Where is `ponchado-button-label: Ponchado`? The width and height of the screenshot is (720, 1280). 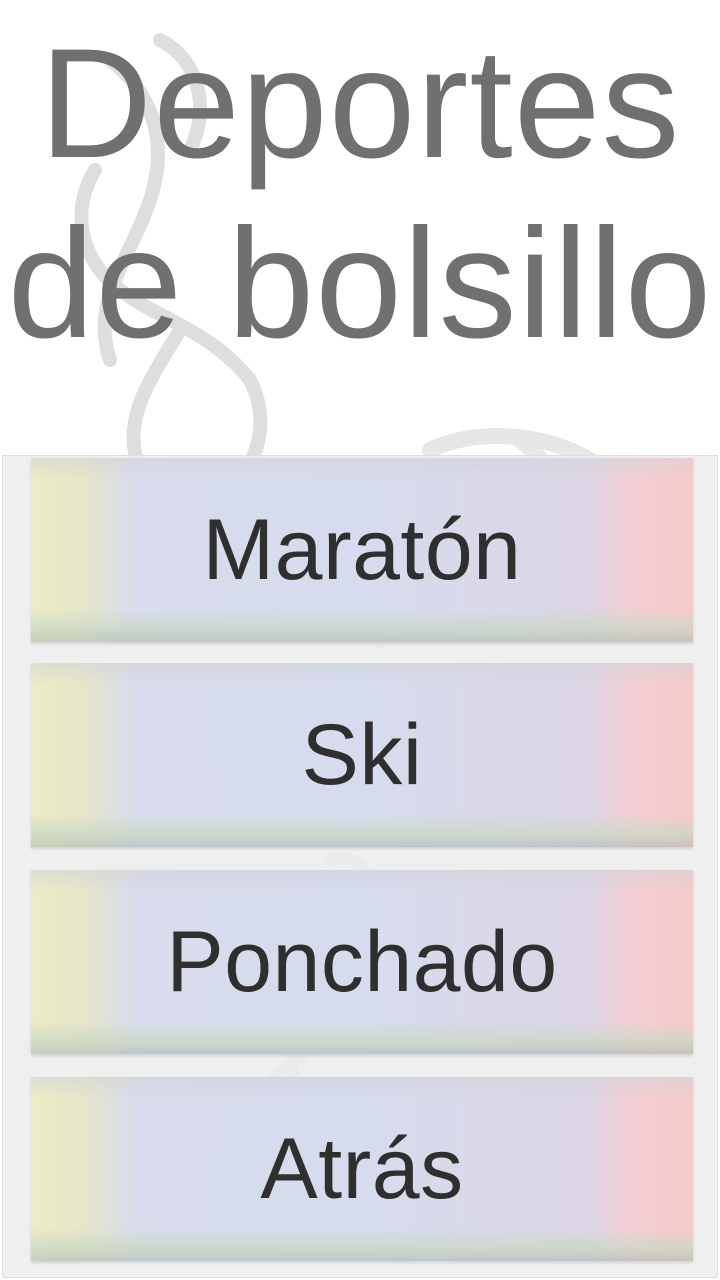 ponchado-button-label: Ponchado is located at coordinates (362, 962).